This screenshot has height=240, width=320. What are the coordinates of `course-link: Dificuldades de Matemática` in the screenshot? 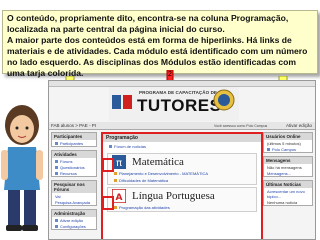 It's located at (182, 180).